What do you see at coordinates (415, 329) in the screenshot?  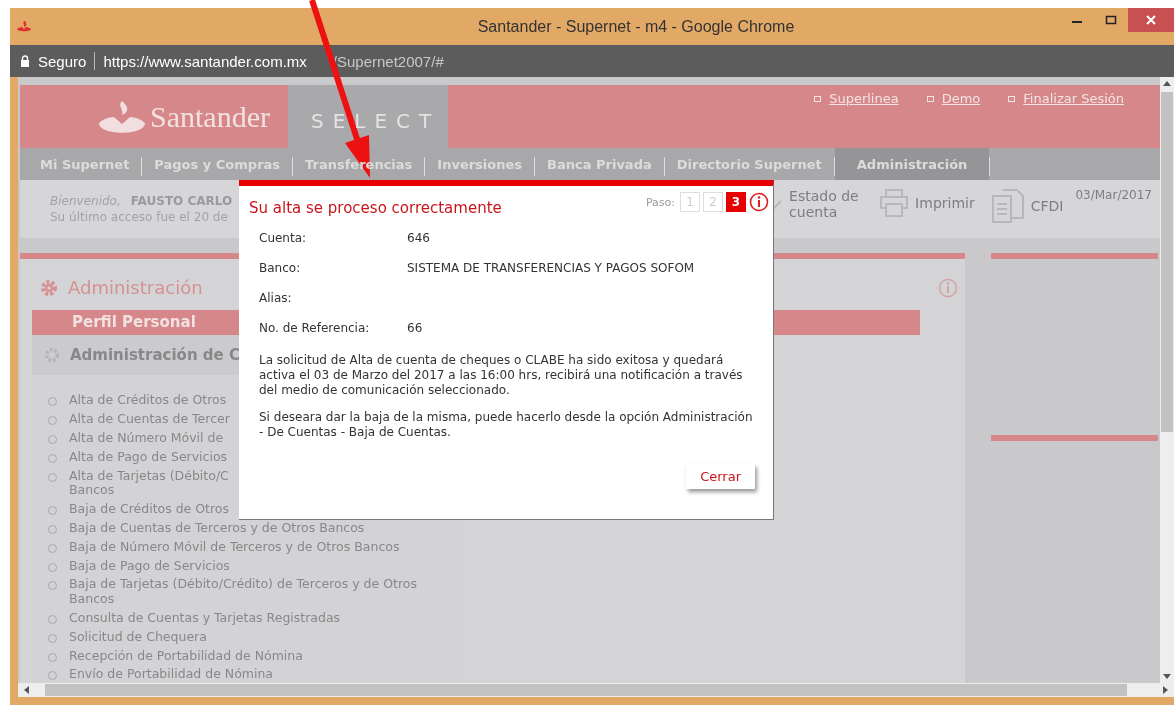 I see `field-value: 66` at bounding box center [415, 329].